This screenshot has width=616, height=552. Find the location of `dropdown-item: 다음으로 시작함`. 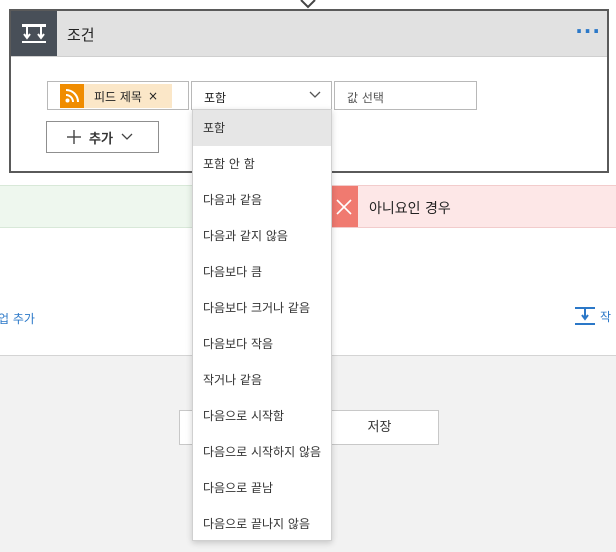

dropdown-item: 다음으로 시작함 is located at coordinates (262, 416).